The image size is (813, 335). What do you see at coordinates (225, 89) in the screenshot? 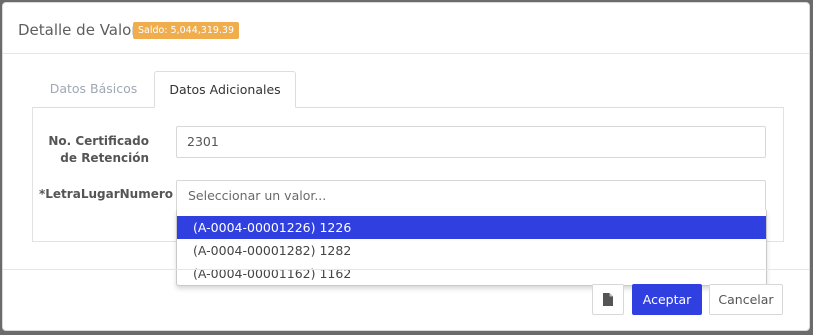
I see `tab-datos-adicionales: Datos Adicionales` at bounding box center [225, 89].